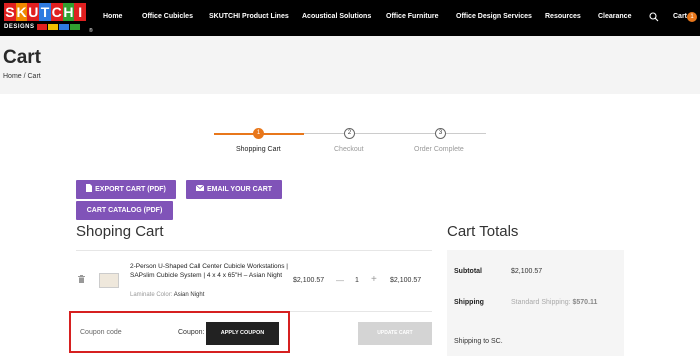 The width and height of the screenshot is (700, 356). Describe the element at coordinates (494, 18) in the screenshot. I see `nav-office-design-services: Office Design Services` at that location.